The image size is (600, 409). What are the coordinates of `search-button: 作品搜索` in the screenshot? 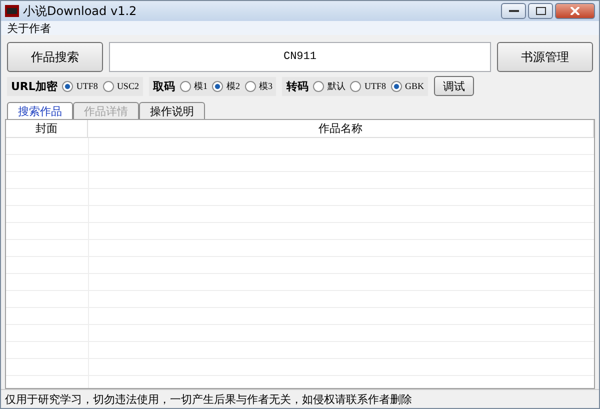 It's located at (55, 57).